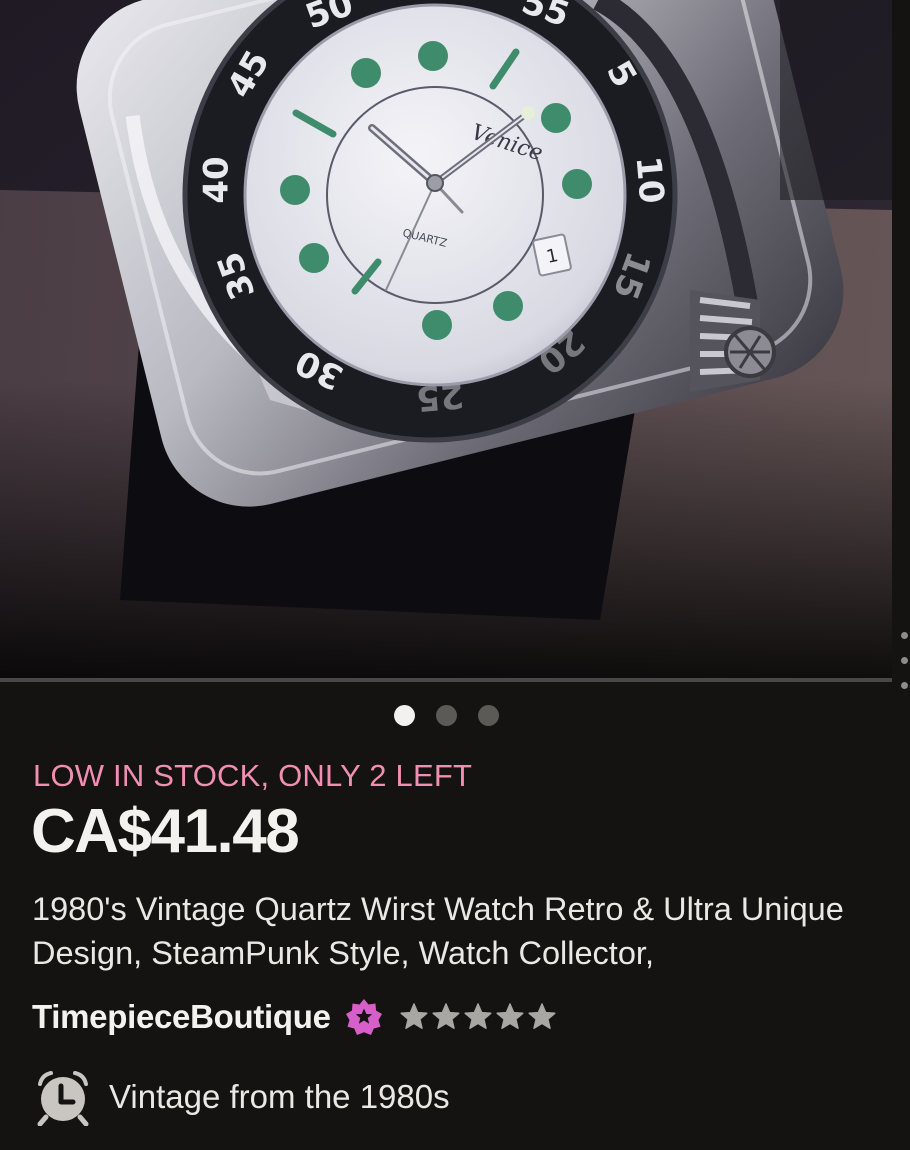 The height and width of the screenshot is (1150, 910). I want to click on bezel-number: 10, so click(650, 180).